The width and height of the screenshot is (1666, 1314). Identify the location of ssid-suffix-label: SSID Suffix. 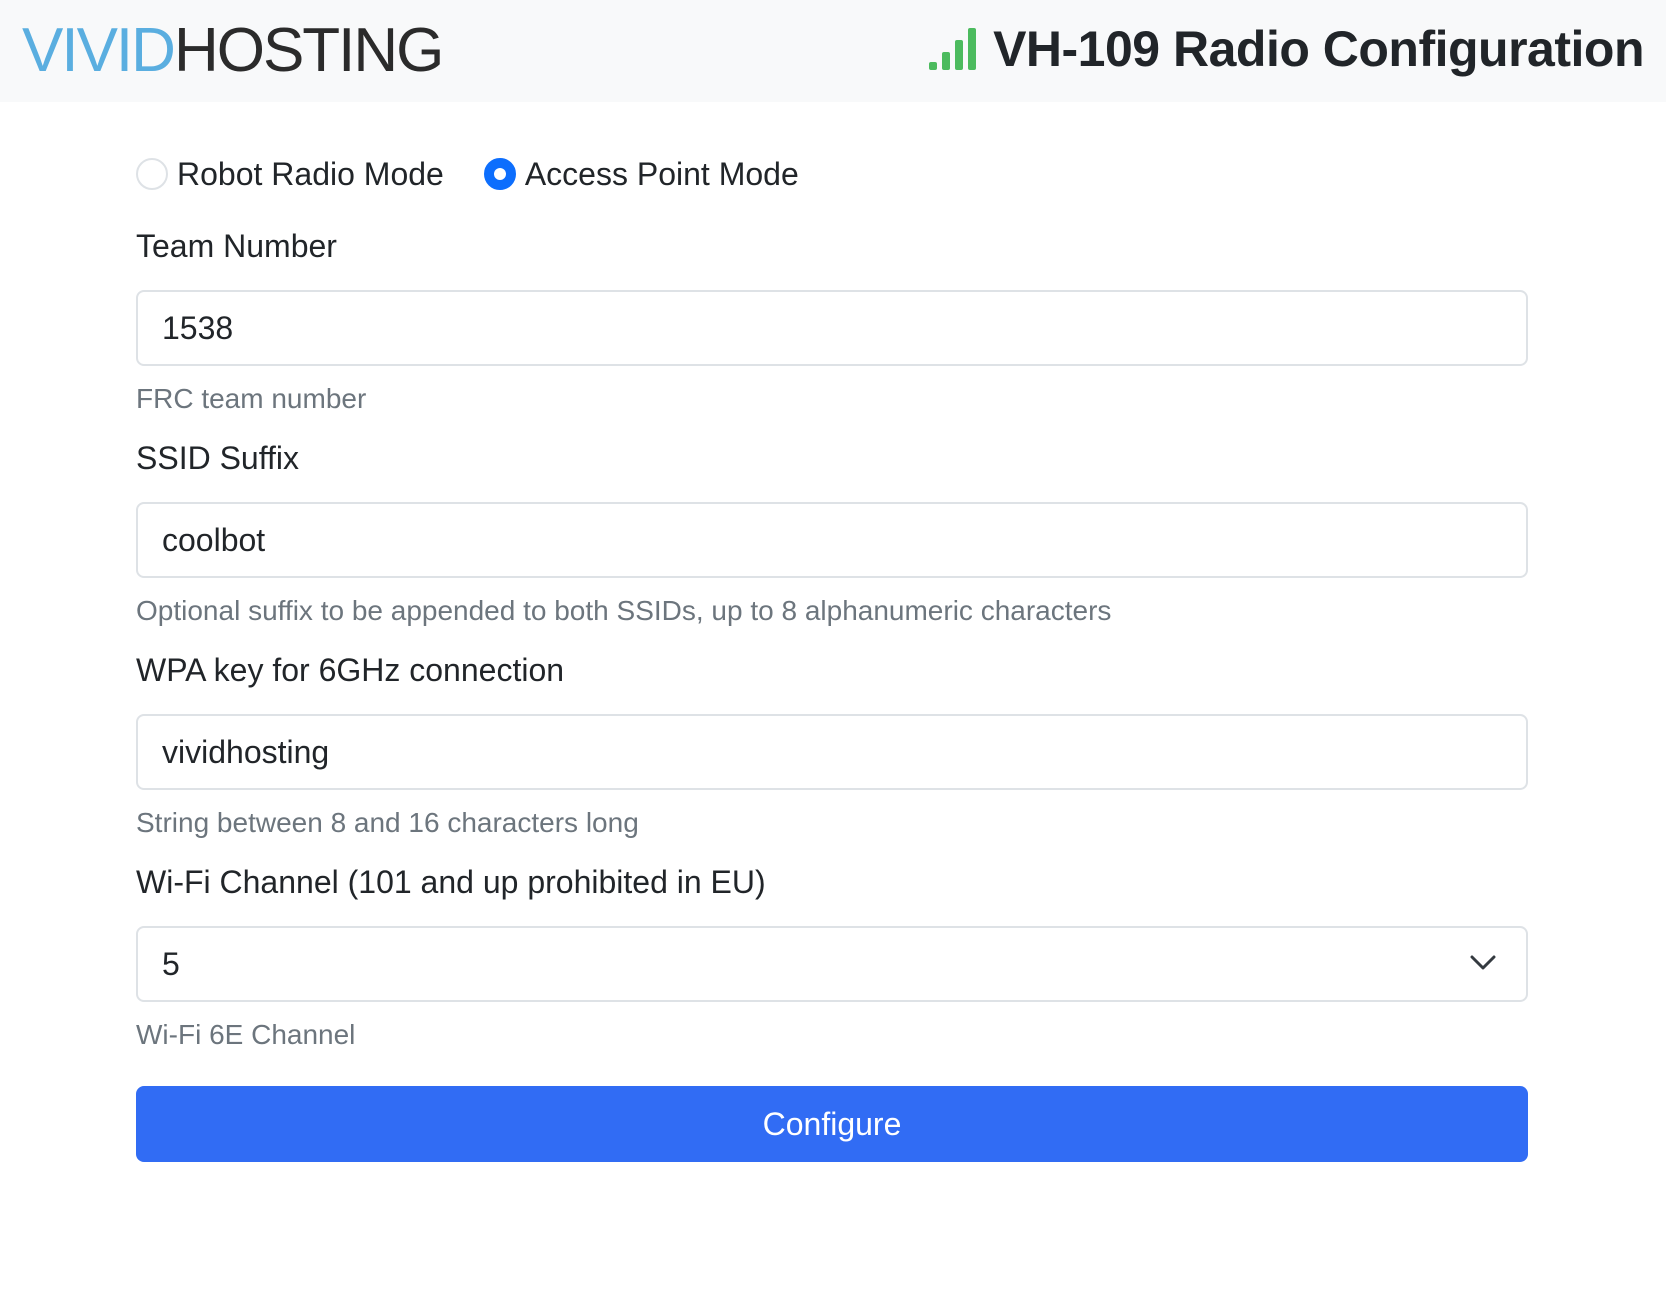
(218, 458).